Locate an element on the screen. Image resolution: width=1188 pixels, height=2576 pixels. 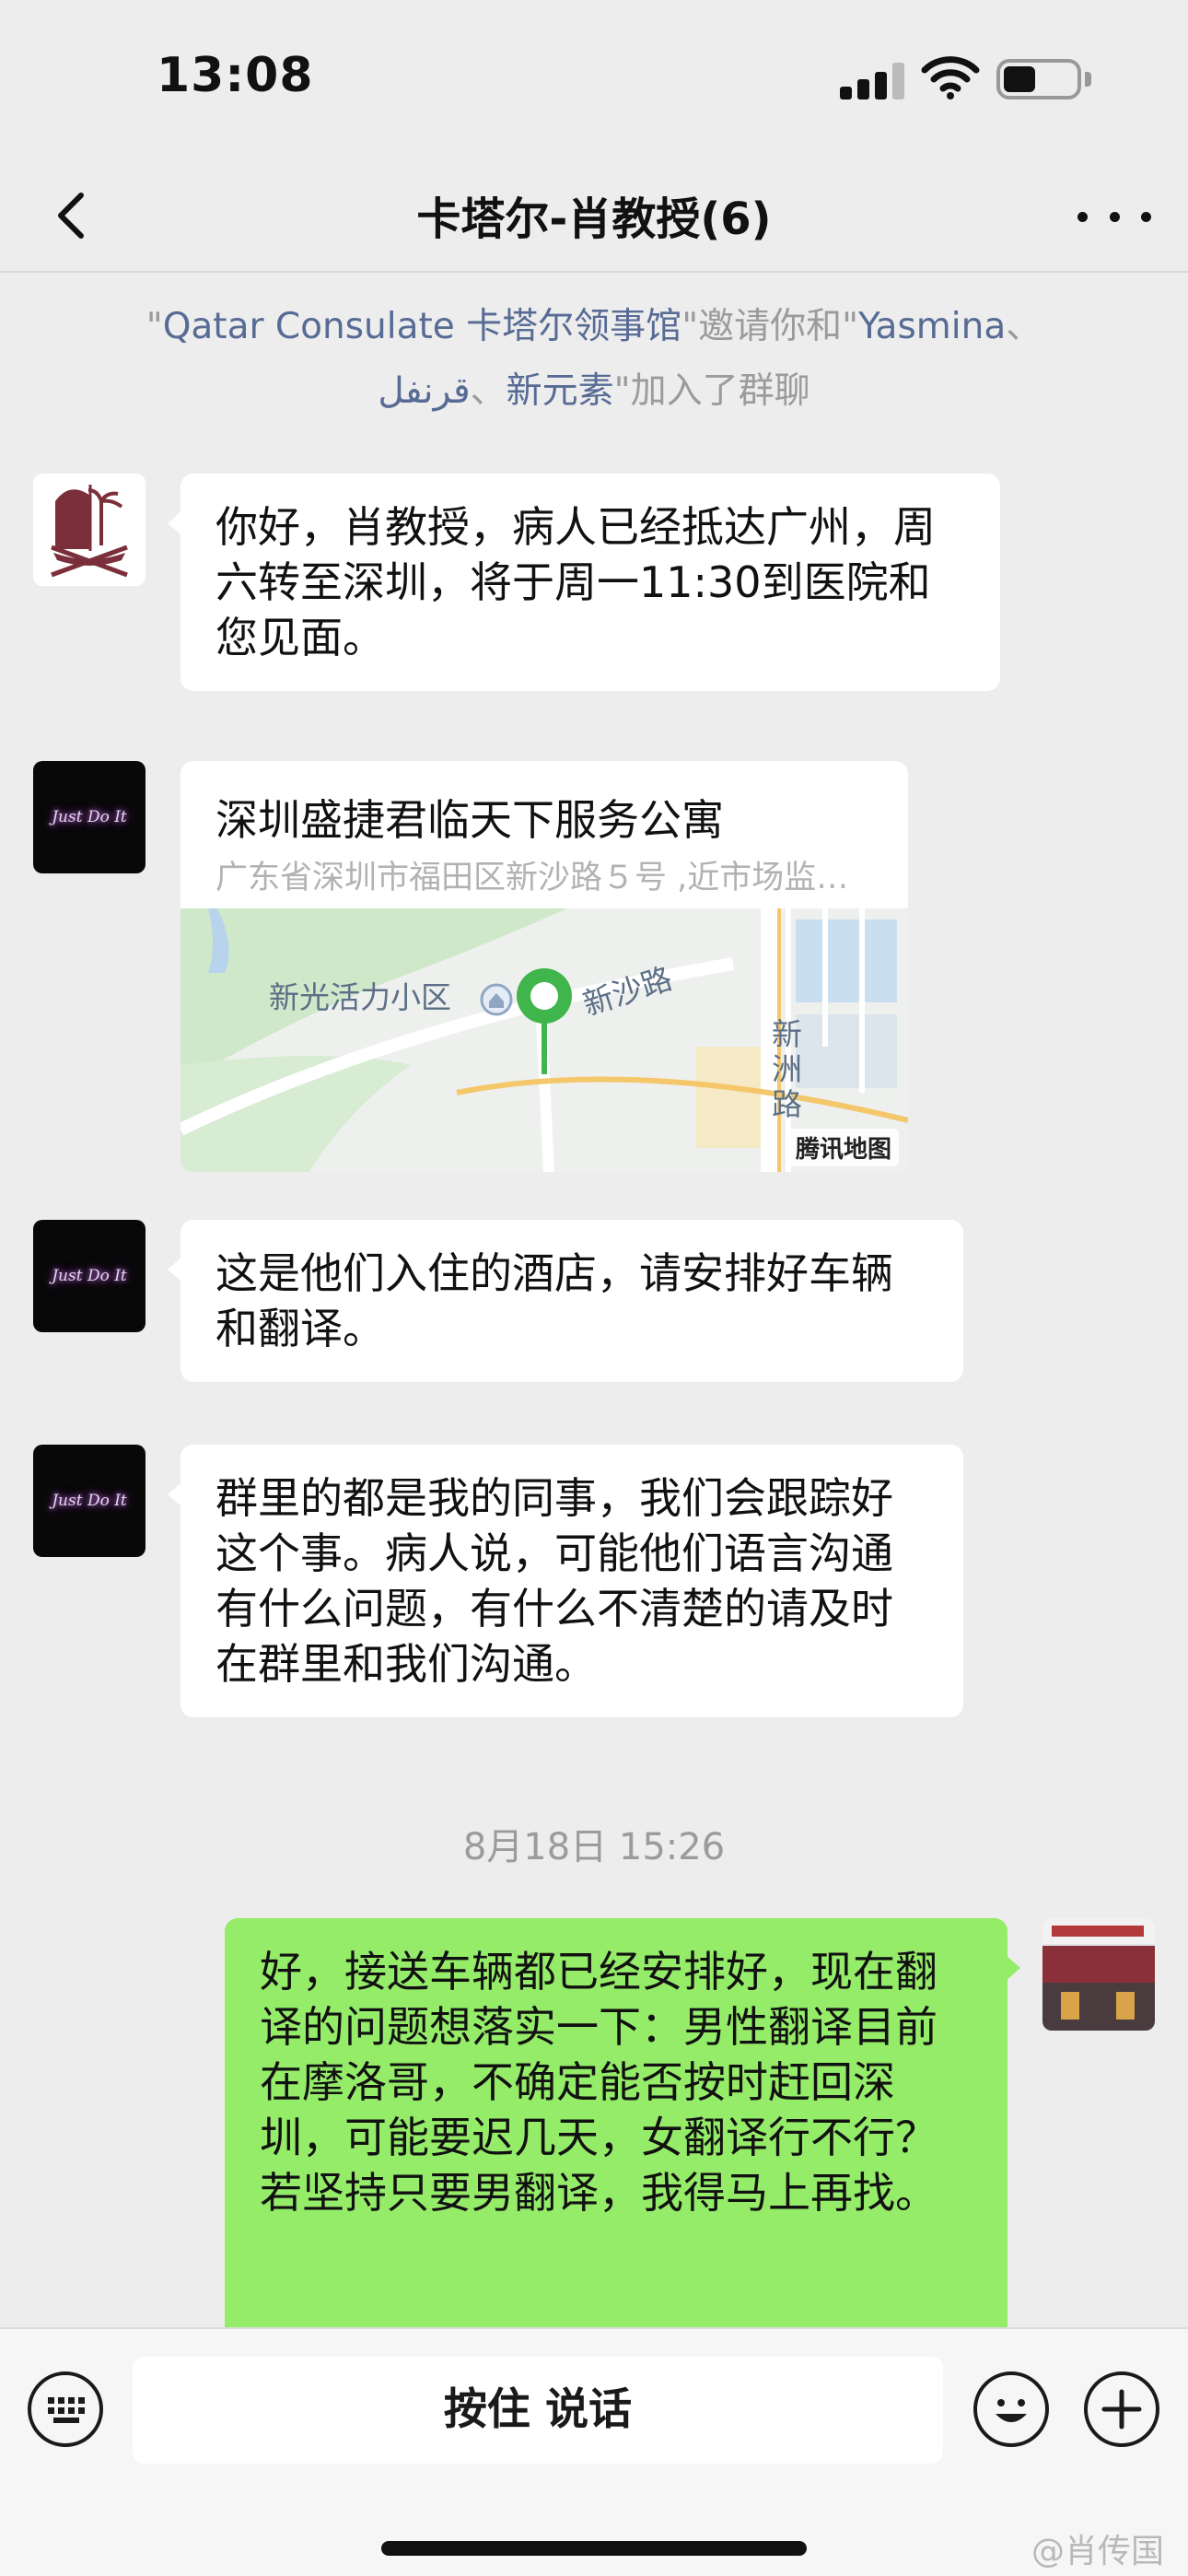
emoji-button is located at coordinates (1011, 2409).